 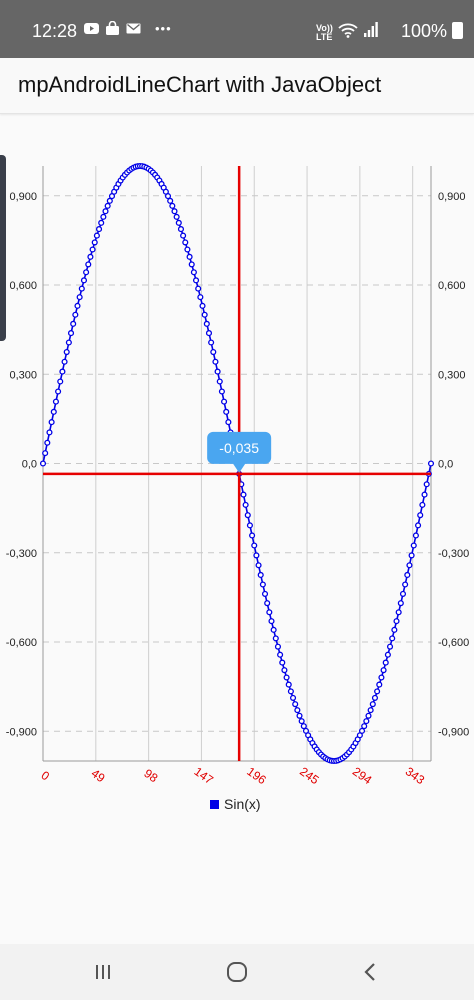 What do you see at coordinates (46, 775) in the screenshot?
I see `x-tick-label: 0` at bounding box center [46, 775].